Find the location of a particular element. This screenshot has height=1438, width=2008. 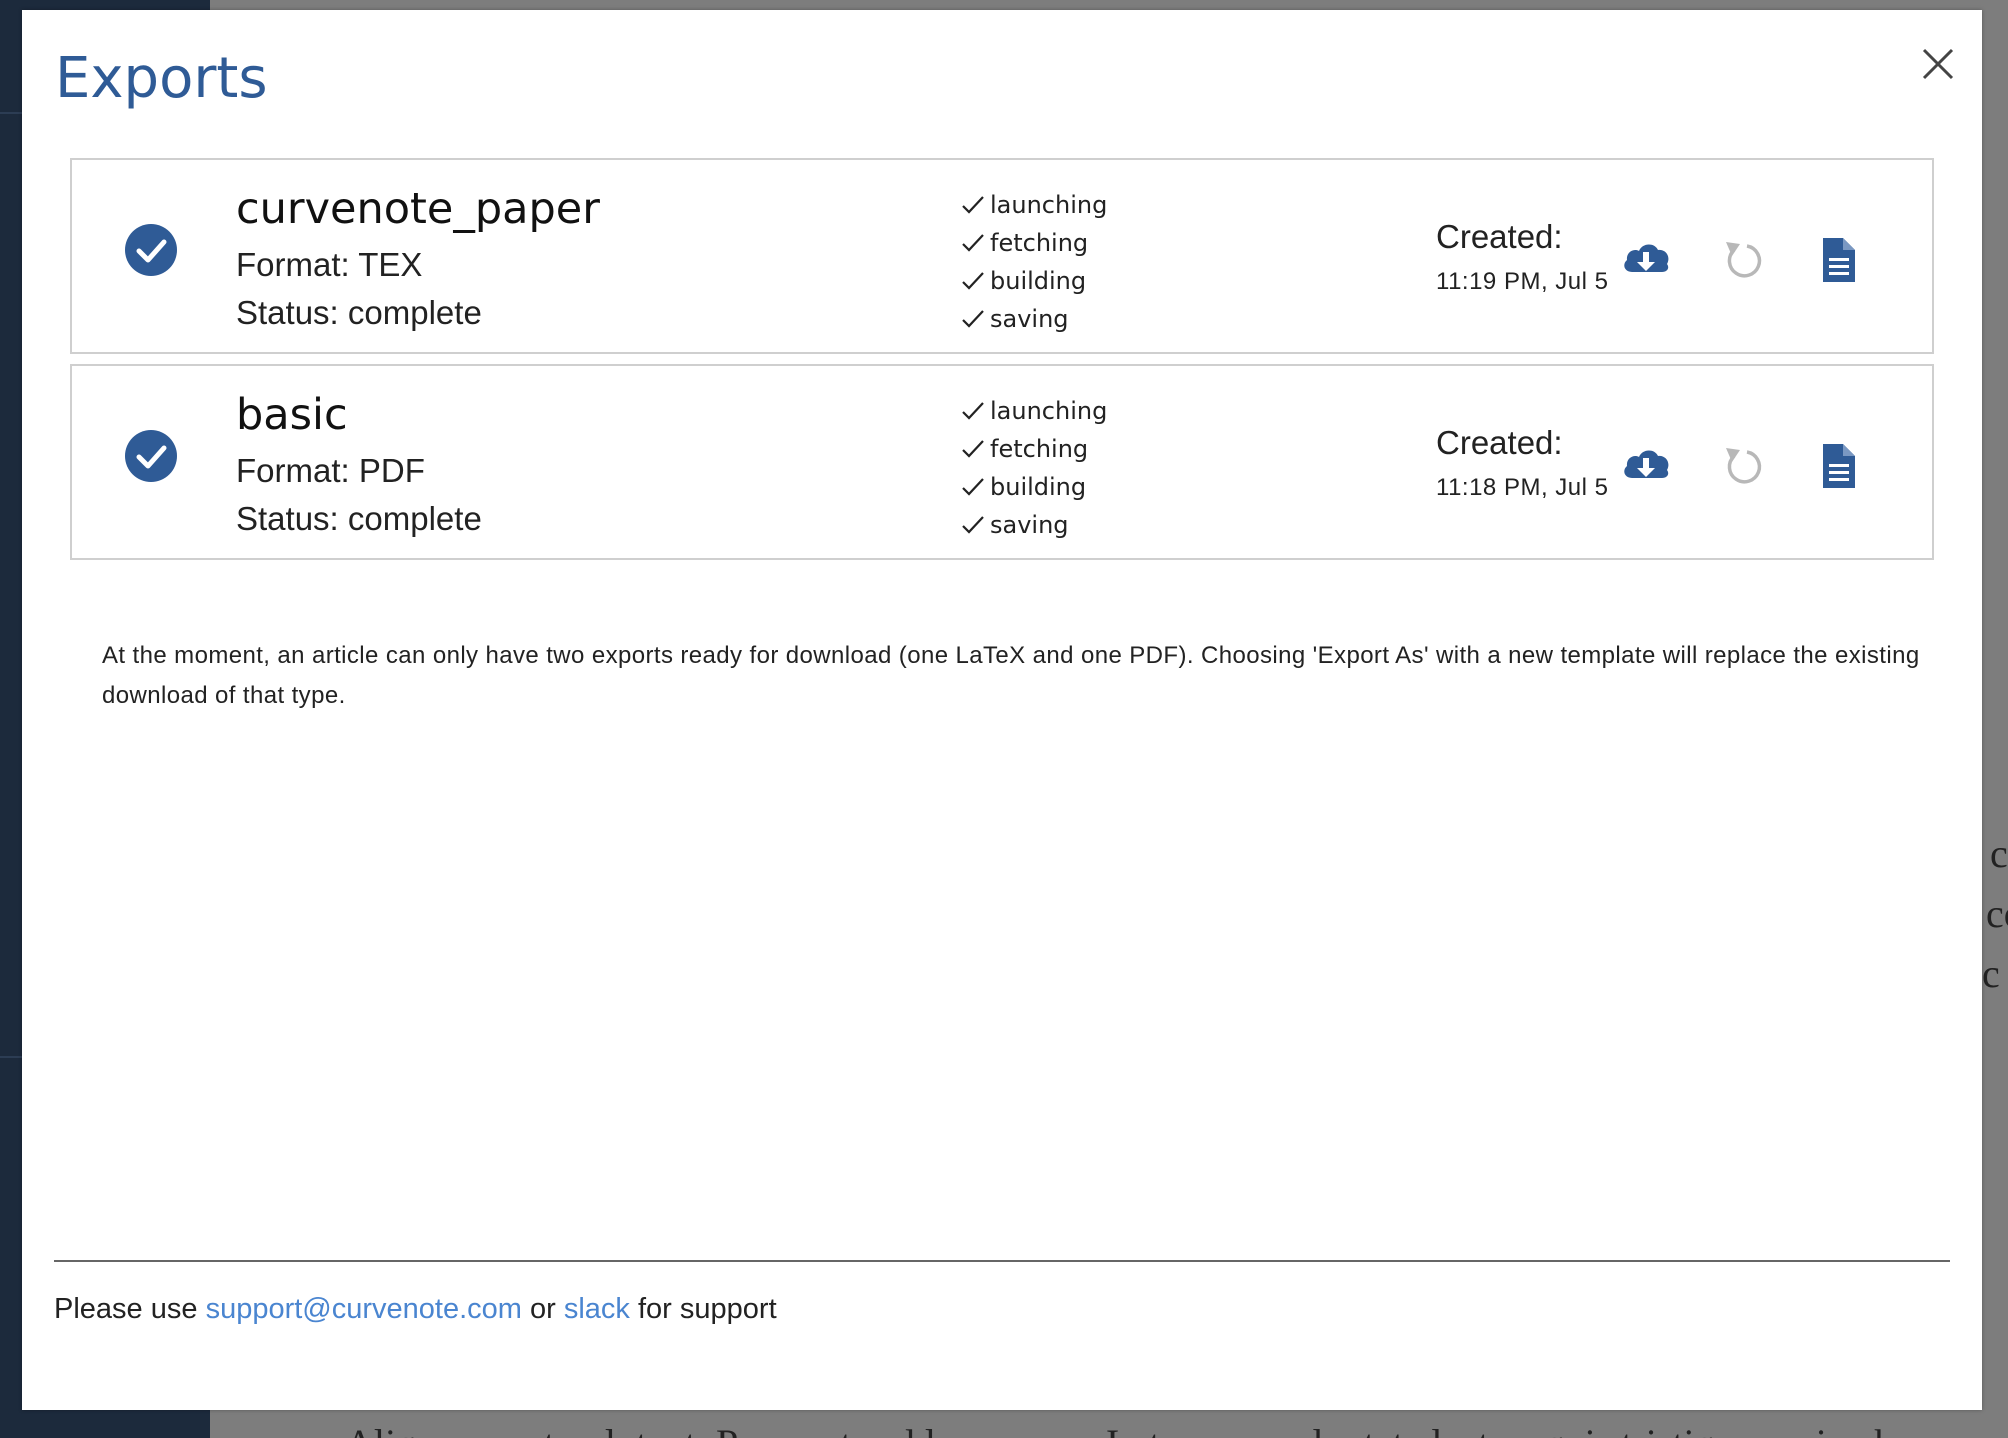

background-text-line: c is located at coordinates (1999, 853).